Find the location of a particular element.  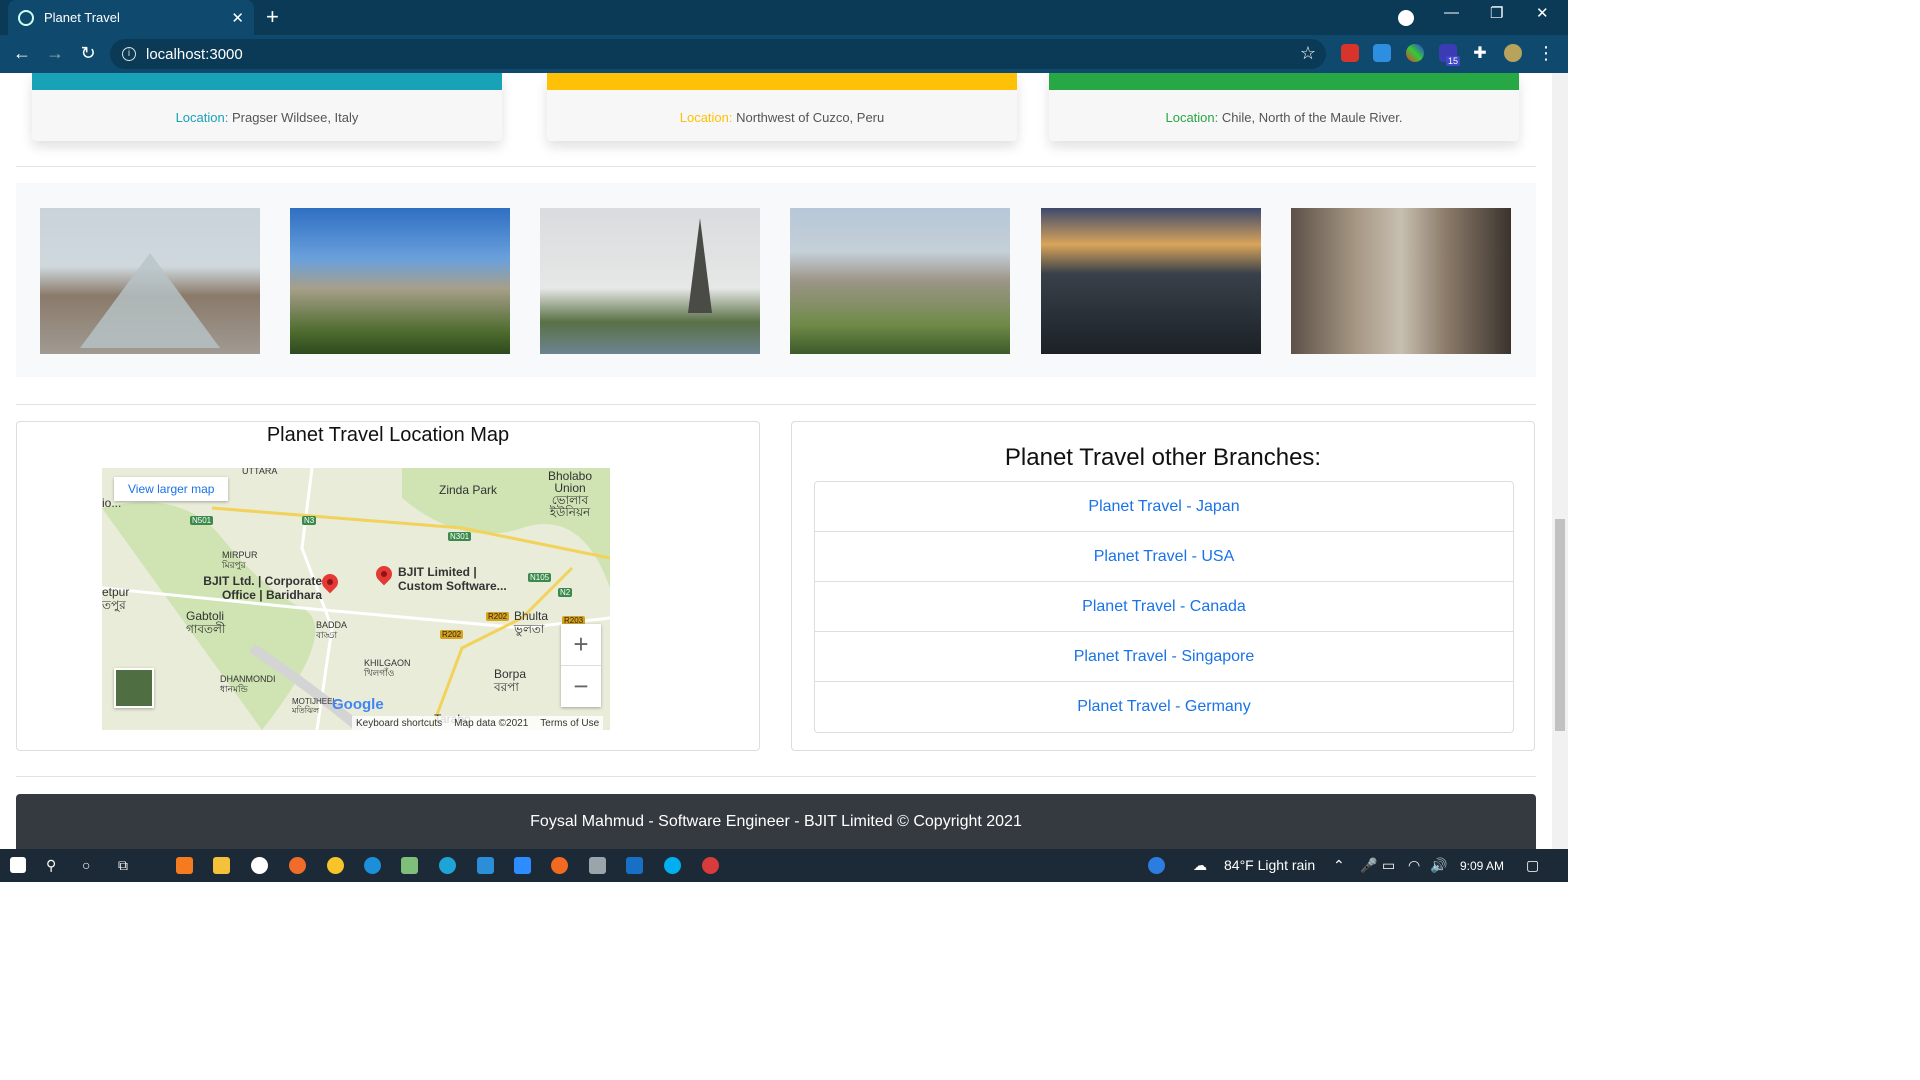

firefox-icon is located at coordinates (559, 865).